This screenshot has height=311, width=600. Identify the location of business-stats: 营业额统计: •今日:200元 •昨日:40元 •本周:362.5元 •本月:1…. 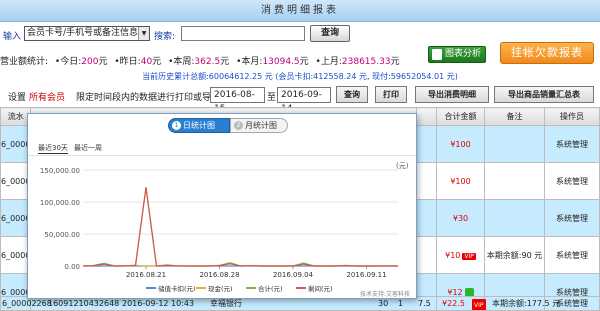
(215, 62).